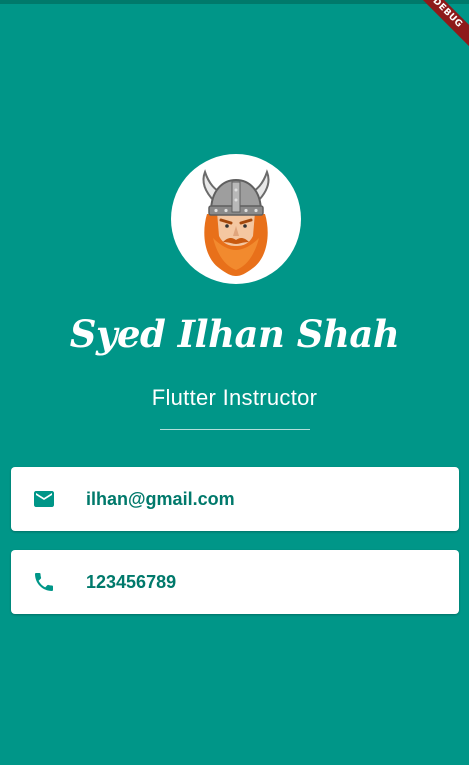  Describe the element at coordinates (236, 222) in the screenshot. I see `viking-avatar-icon` at that location.